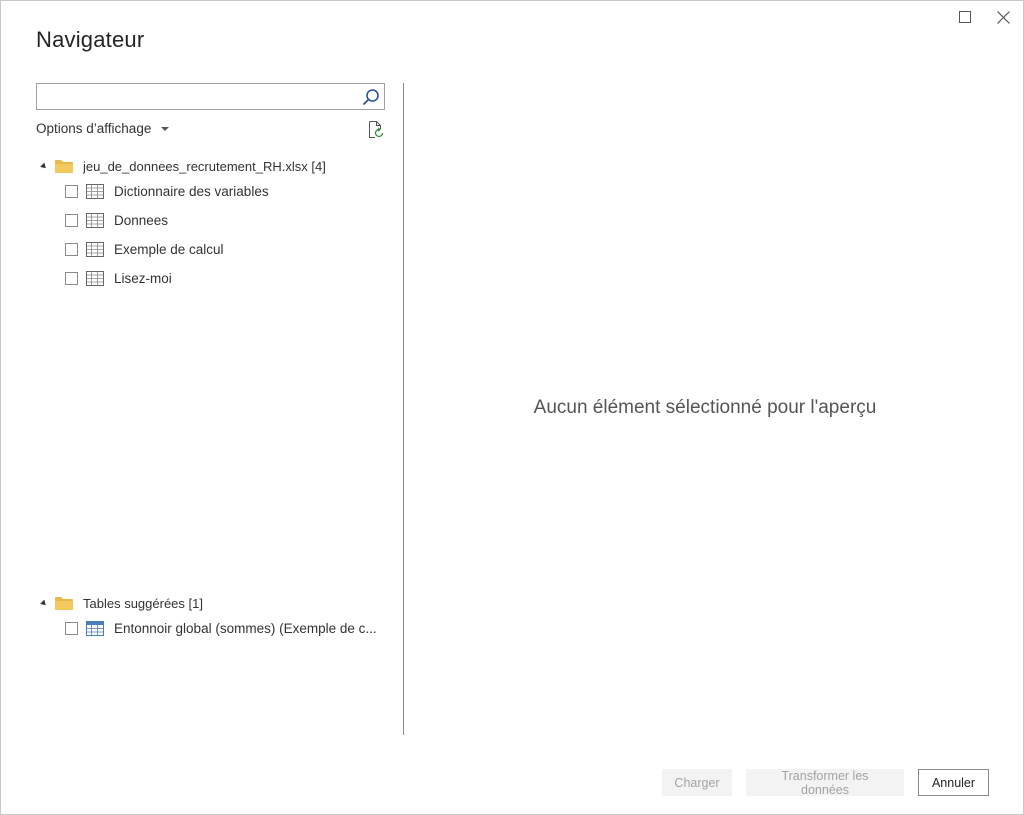  Describe the element at coordinates (211, 131) in the screenshot. I see `options-row: Options d’affichage` at that location.